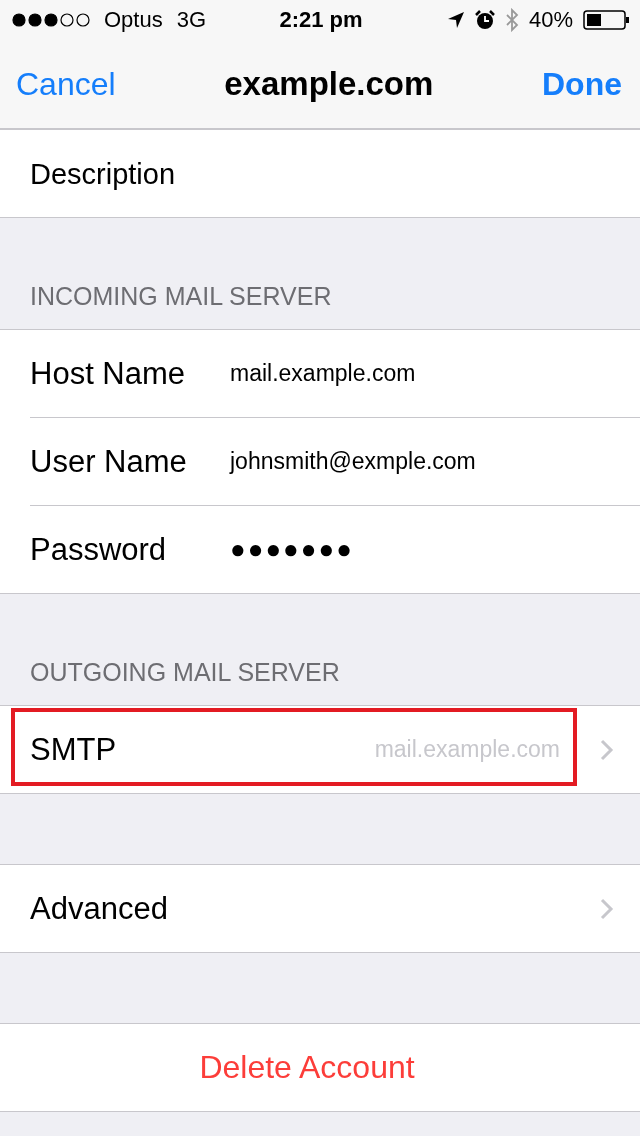  Describe the element at coordinates (51, 20) in the screenshot. I see `signal-icon` at that location.